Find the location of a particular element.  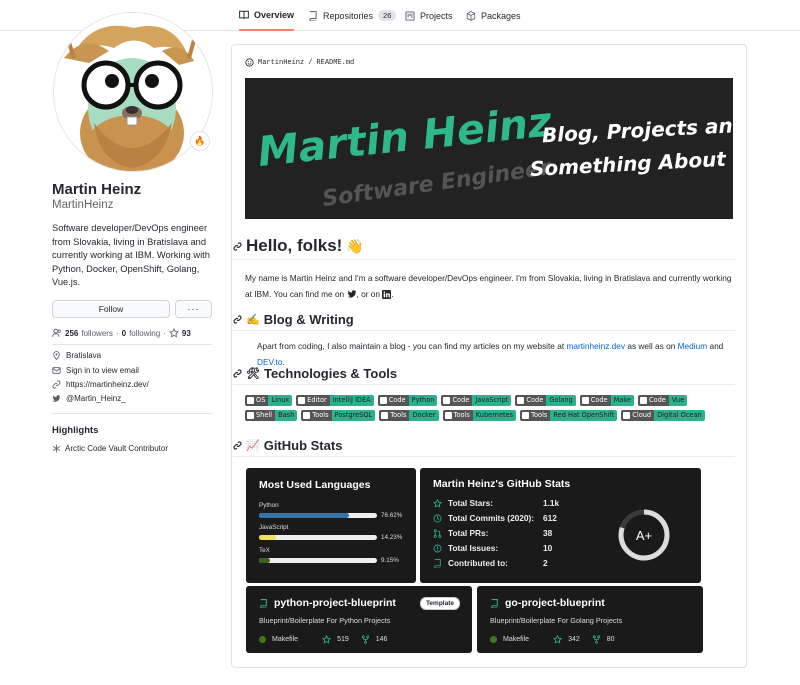

chart-emoji-icon: 📈 is located at coordinates (253, 446).